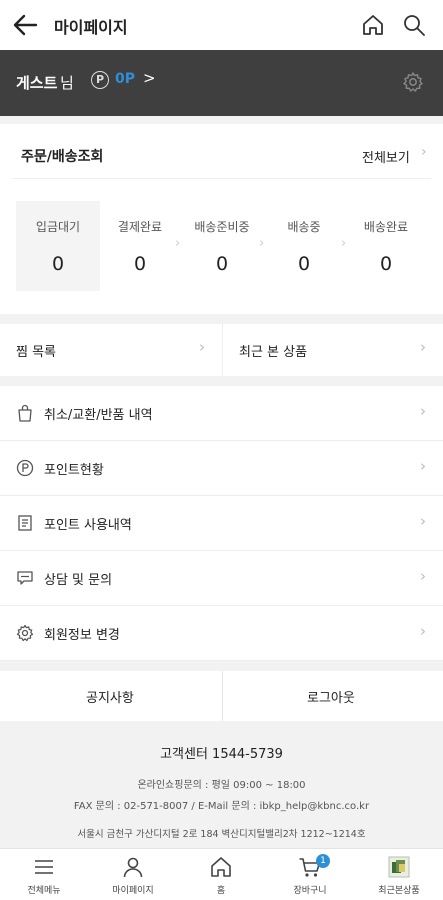 The height and width of the screenshot is (900, 443). I want to click on point-icon, so click(25, 468).